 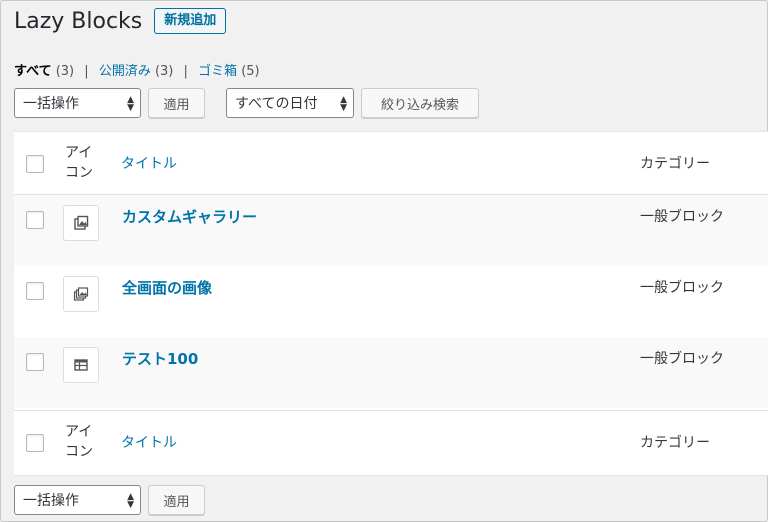 What do you see at coordinates (276, 104) in the screenshot?
I see `date-filter-value: すべての日付` at bounding box center [276, 104].